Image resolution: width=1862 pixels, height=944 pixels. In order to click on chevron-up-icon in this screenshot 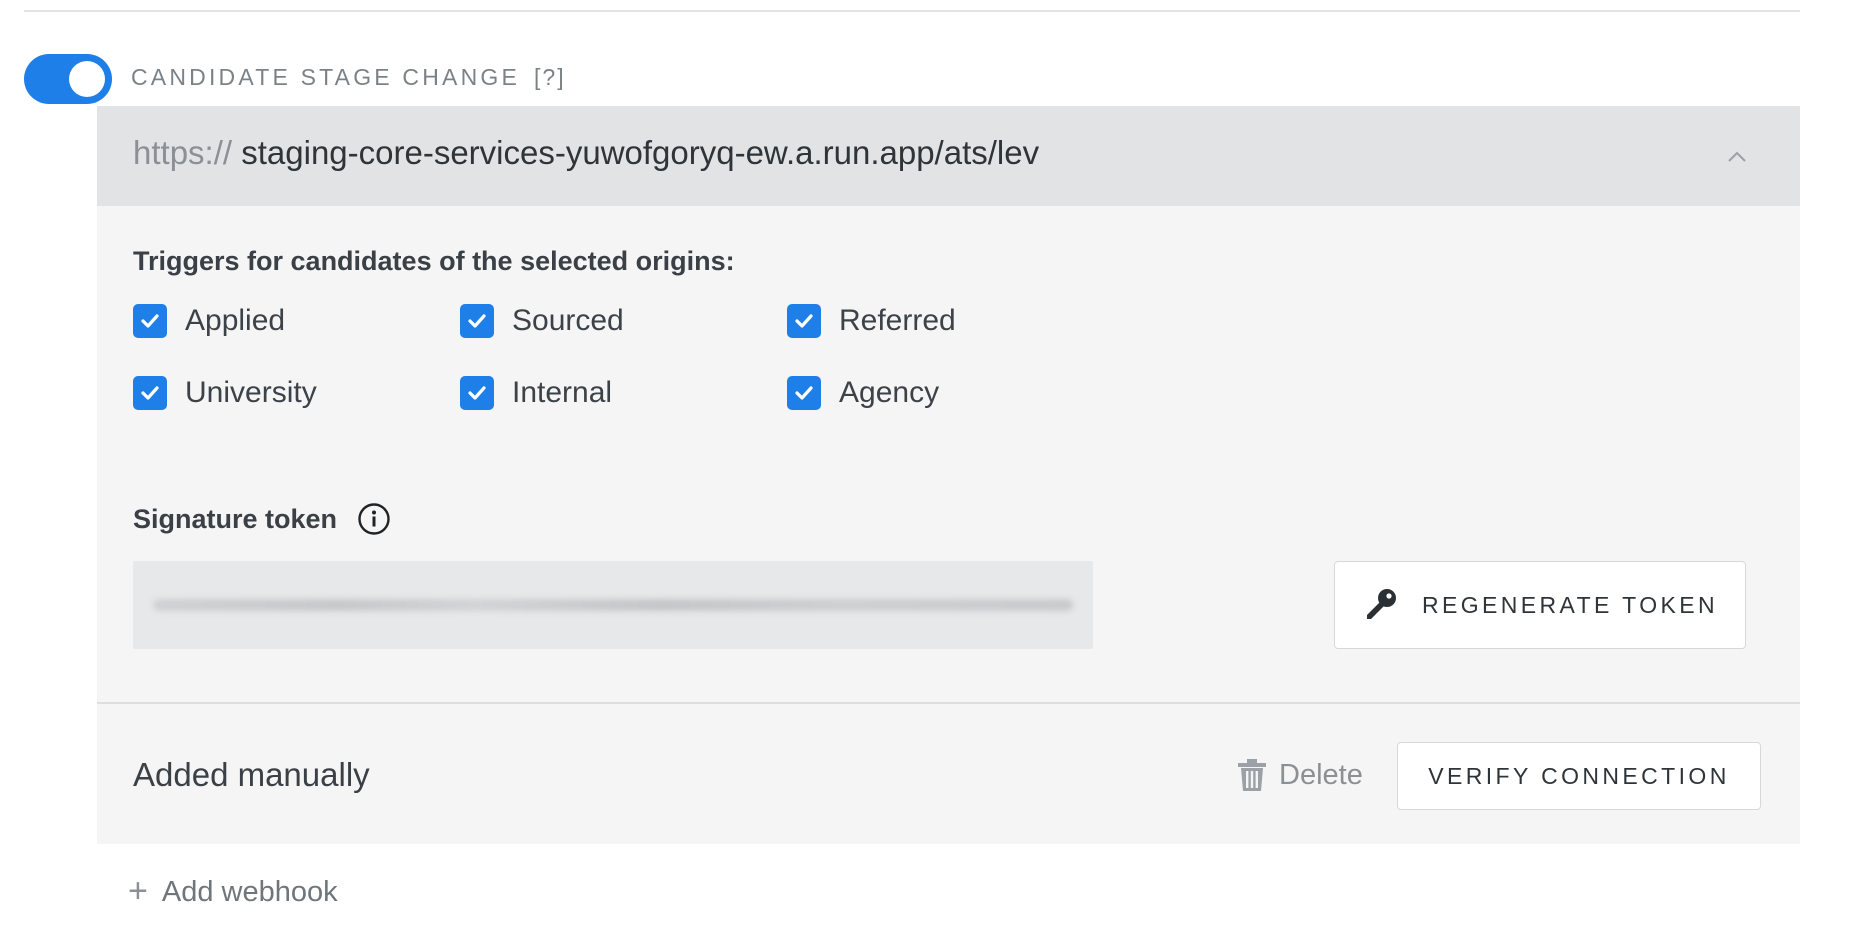, I will do `click(1737, 157)`.